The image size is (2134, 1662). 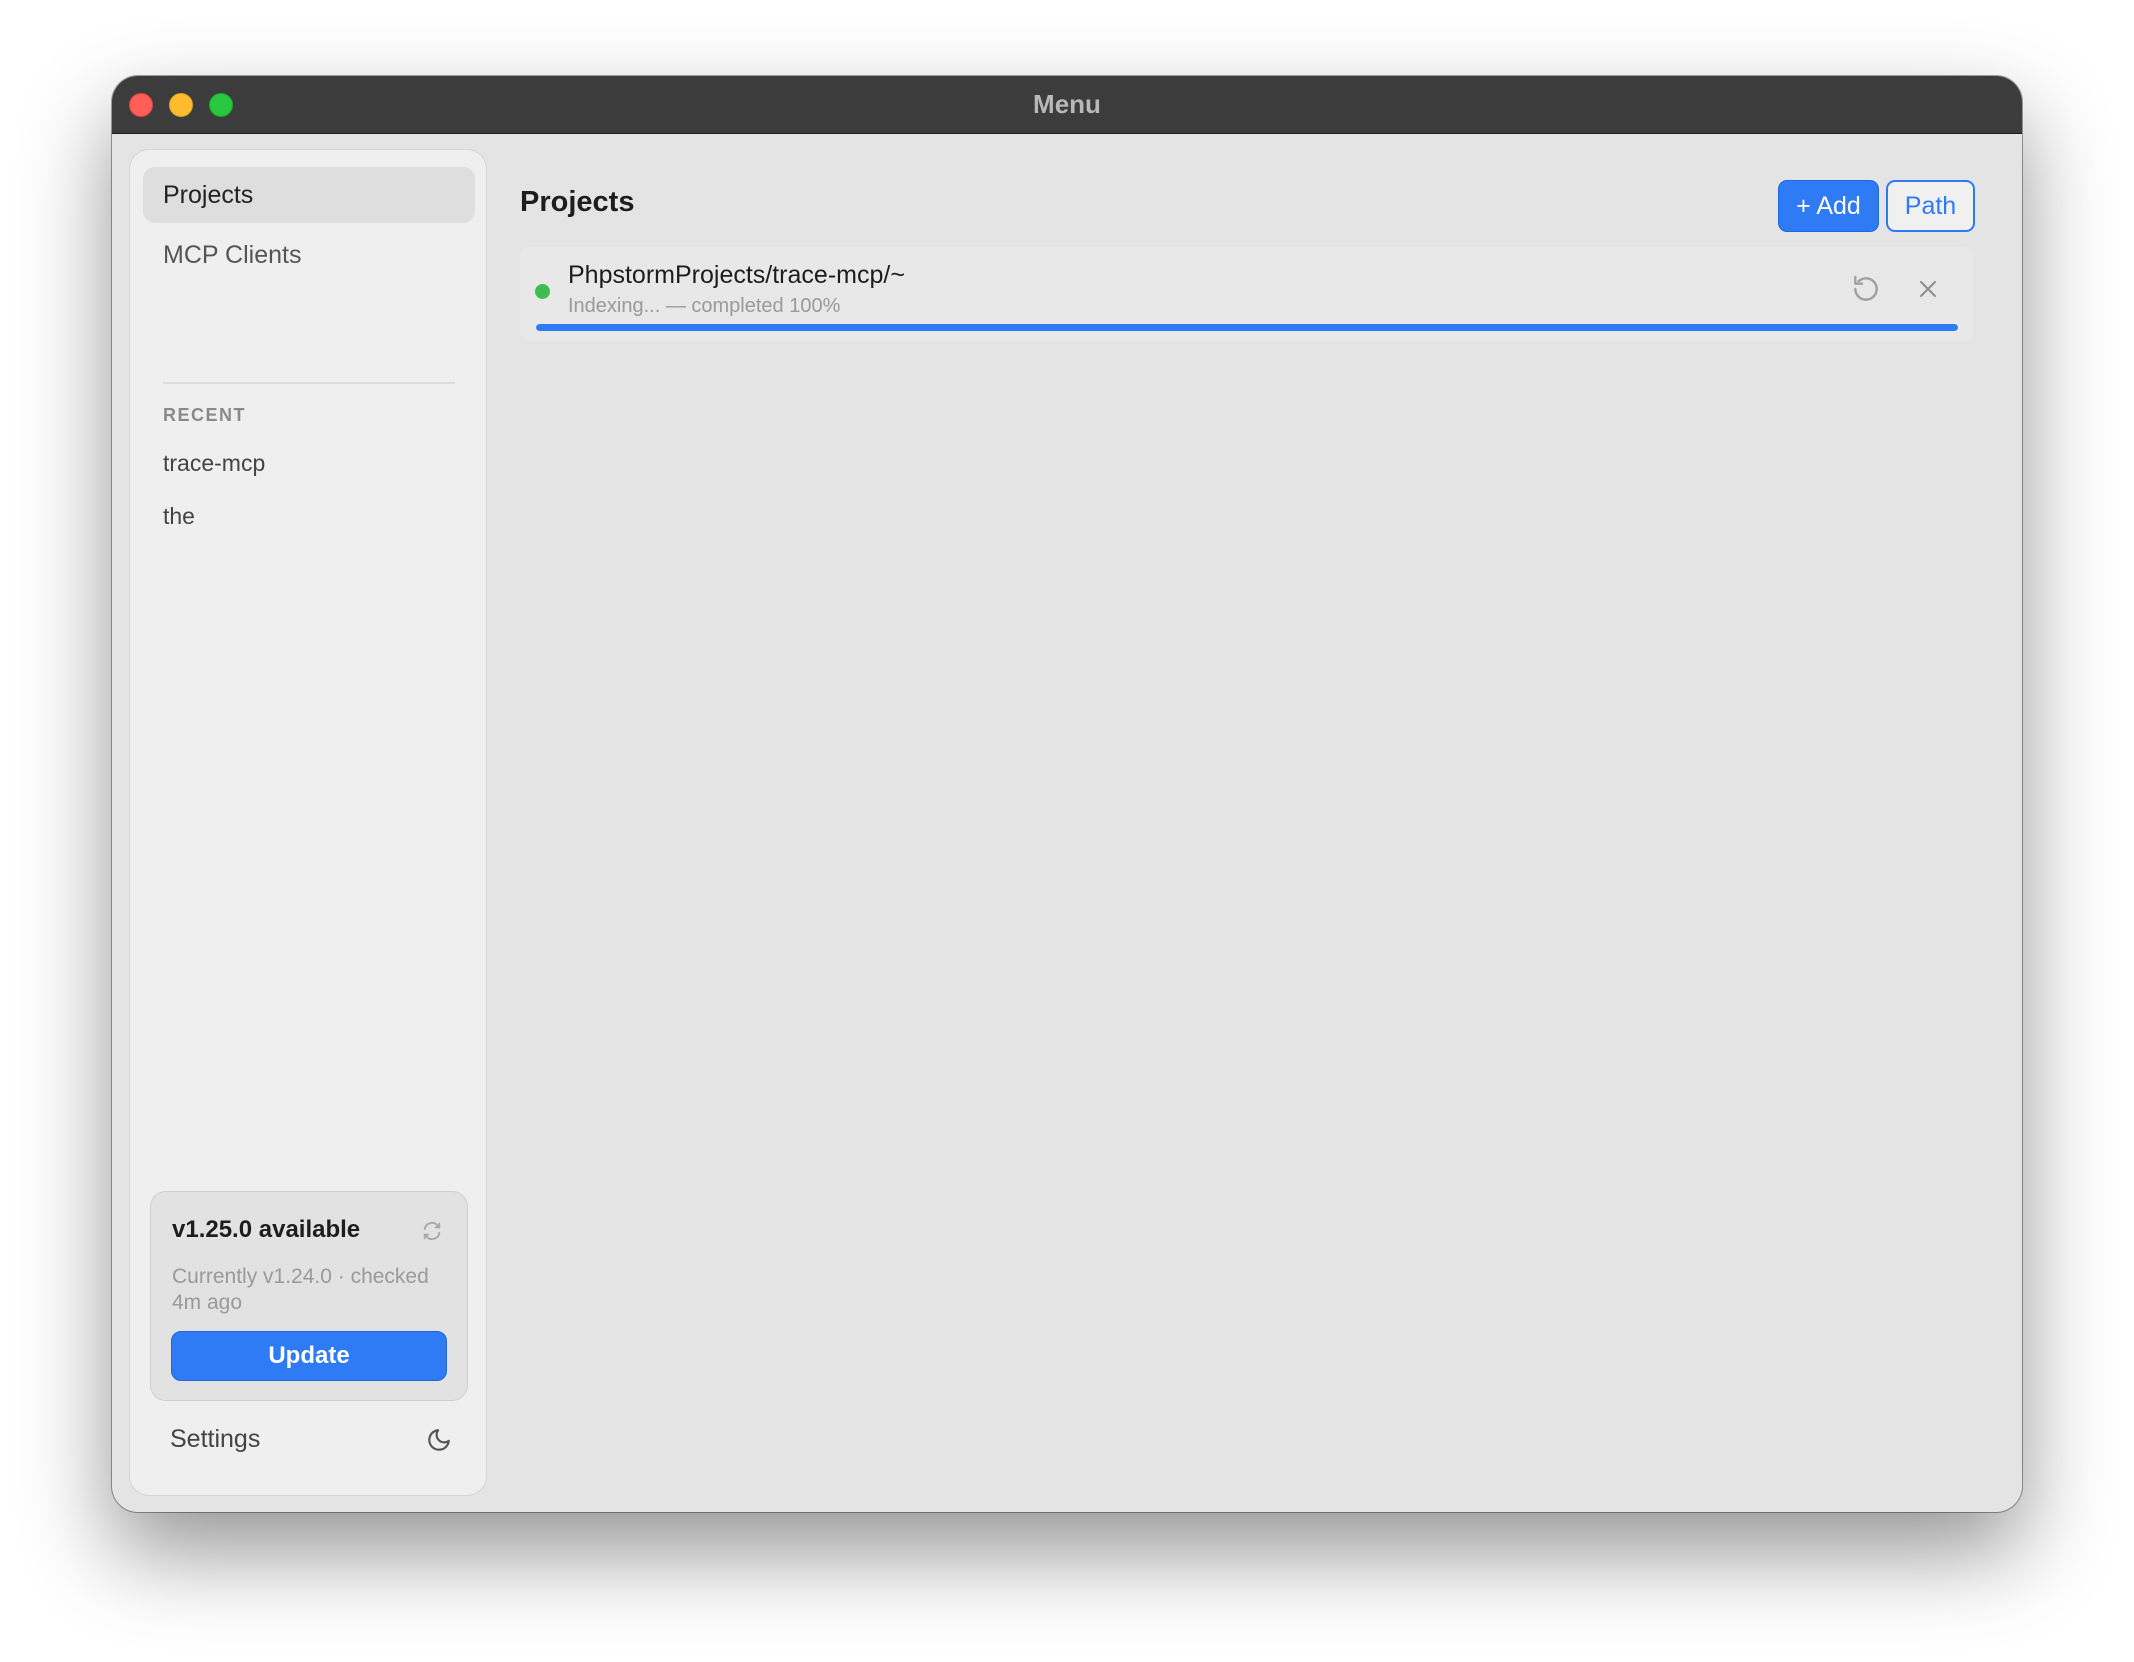 What do you see at coordinates (309, 383) in the screenshot?
I see `sidebar-divider` at bounding box center [309, 383].